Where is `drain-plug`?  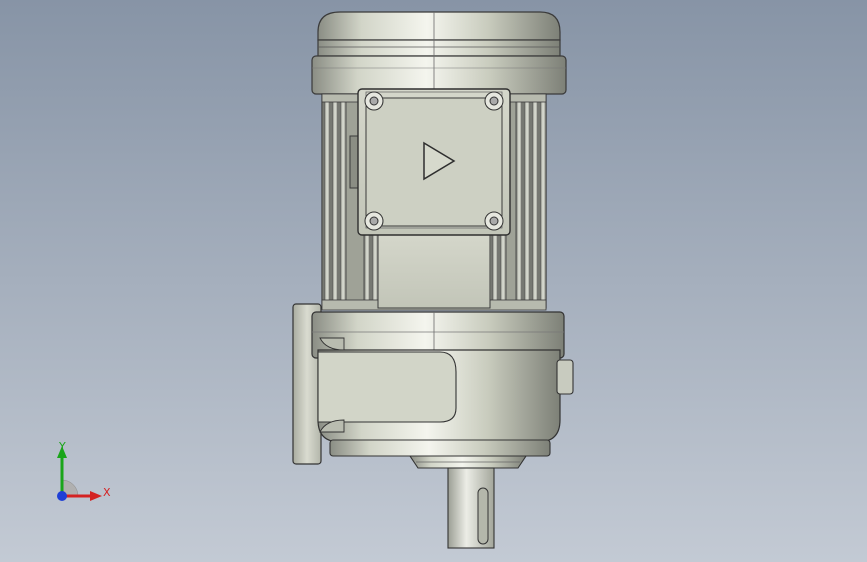
drain-plug is located at coordinates (565, 377).